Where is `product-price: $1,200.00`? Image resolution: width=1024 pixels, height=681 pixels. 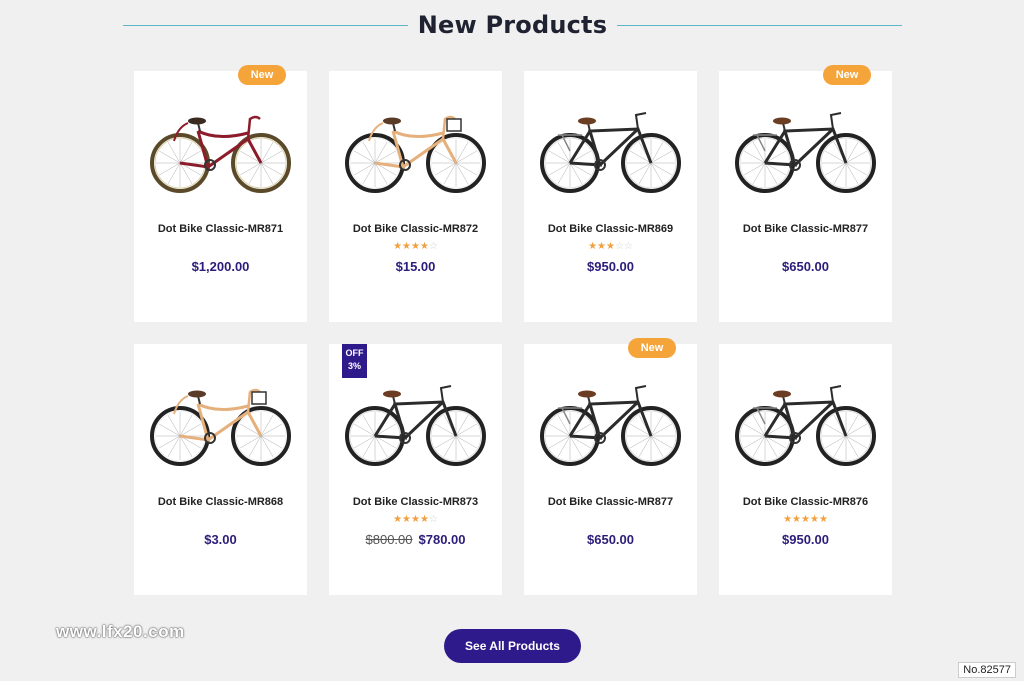 product-price: $1,200.00 is located at coordinates (220, 266).